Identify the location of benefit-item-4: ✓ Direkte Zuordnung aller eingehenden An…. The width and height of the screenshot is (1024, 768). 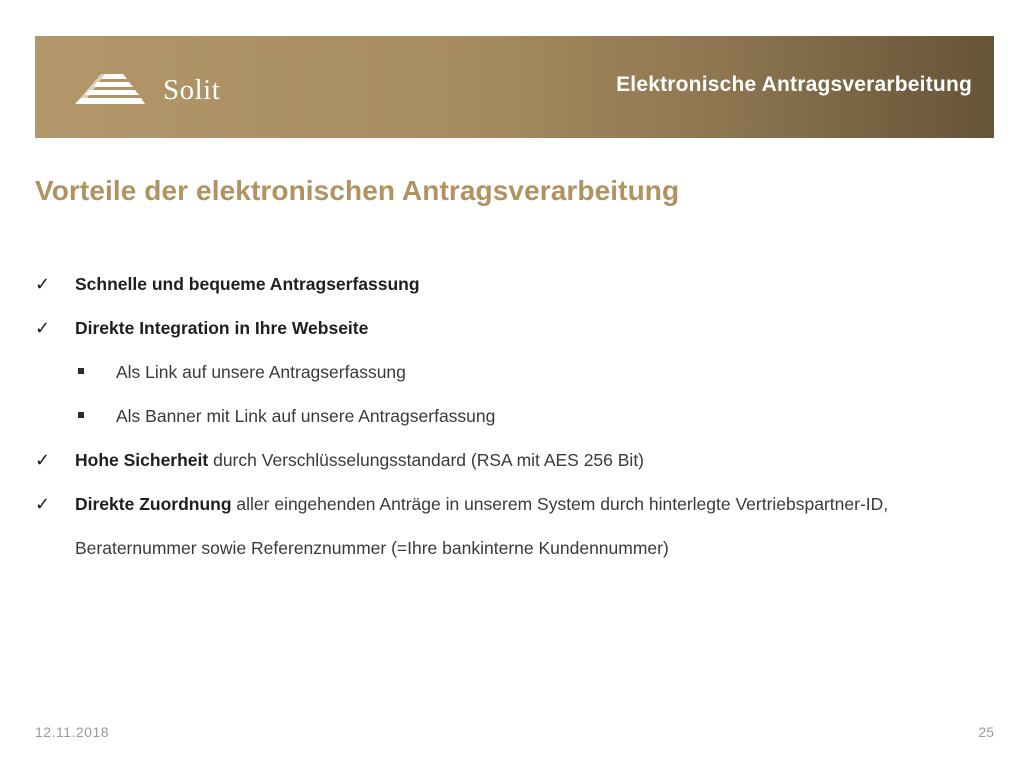
(505, 526).